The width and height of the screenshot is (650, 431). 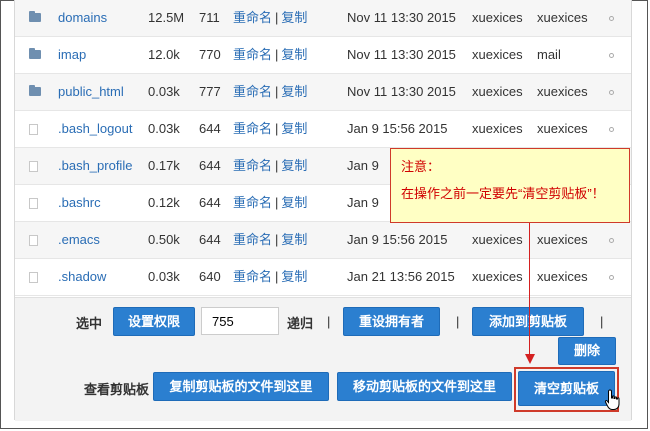 What do you see at coordinates (79, 240) in the screenshot?
I see `file-name-link: .emacs` at bounding box center [79, 240].